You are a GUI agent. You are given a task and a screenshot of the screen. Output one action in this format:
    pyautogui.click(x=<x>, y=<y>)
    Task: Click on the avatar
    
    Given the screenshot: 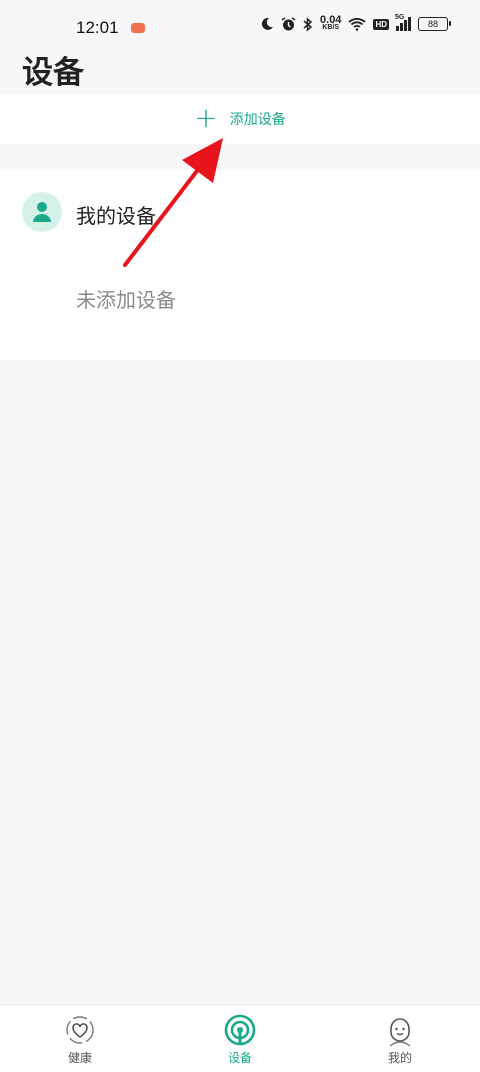 What is the action you would take?
    pyautogui.click(x=42, y=212)
    